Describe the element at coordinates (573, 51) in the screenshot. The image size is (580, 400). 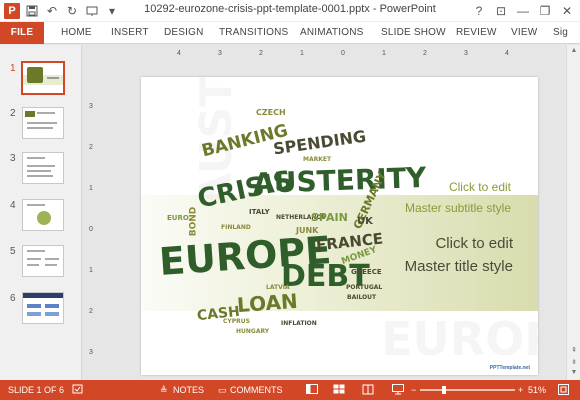
I see `scroll-up-icon: ▲` at that location.